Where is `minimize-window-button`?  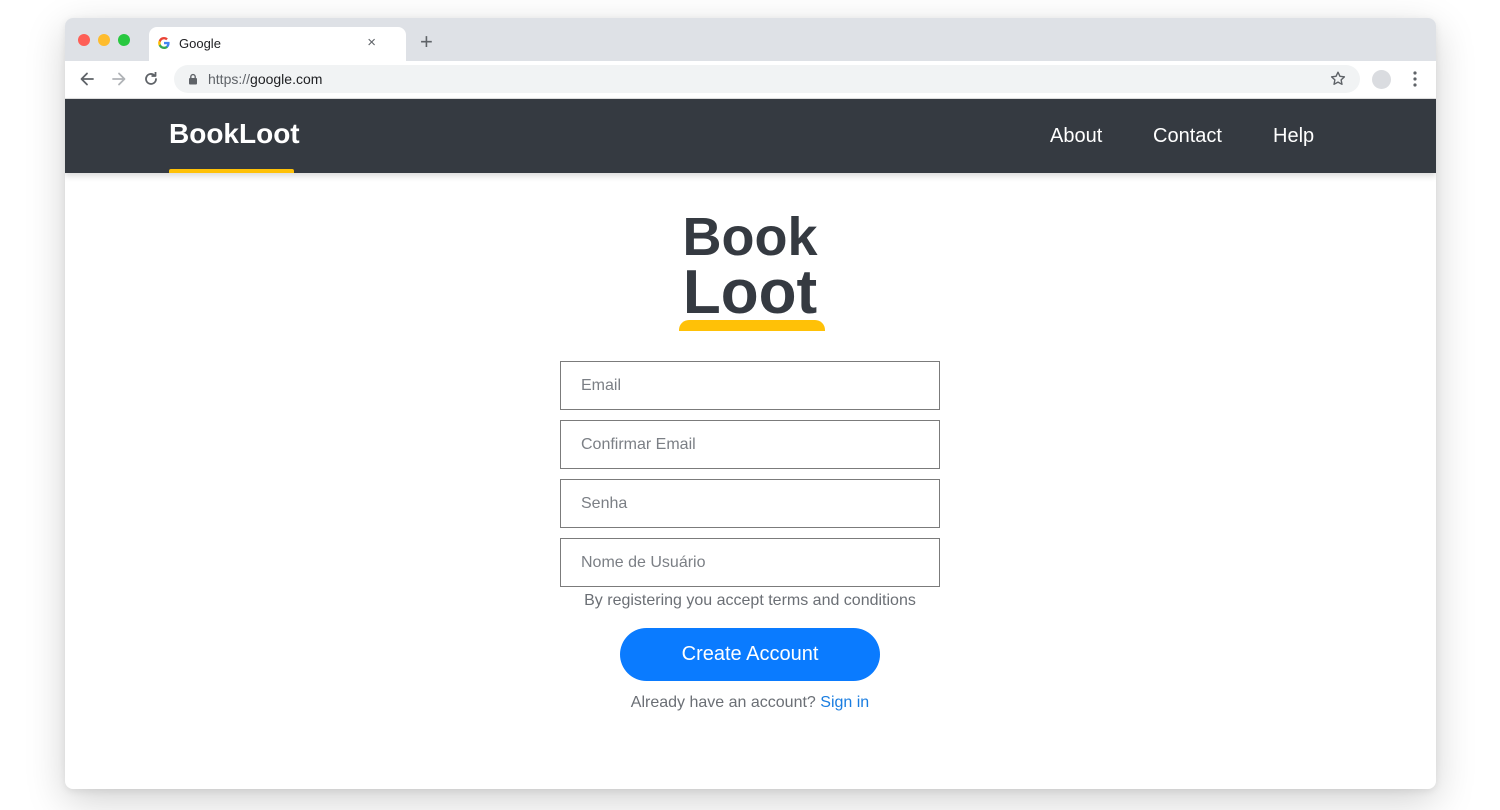 minimize-window-button is located at coordinates (104, 40).